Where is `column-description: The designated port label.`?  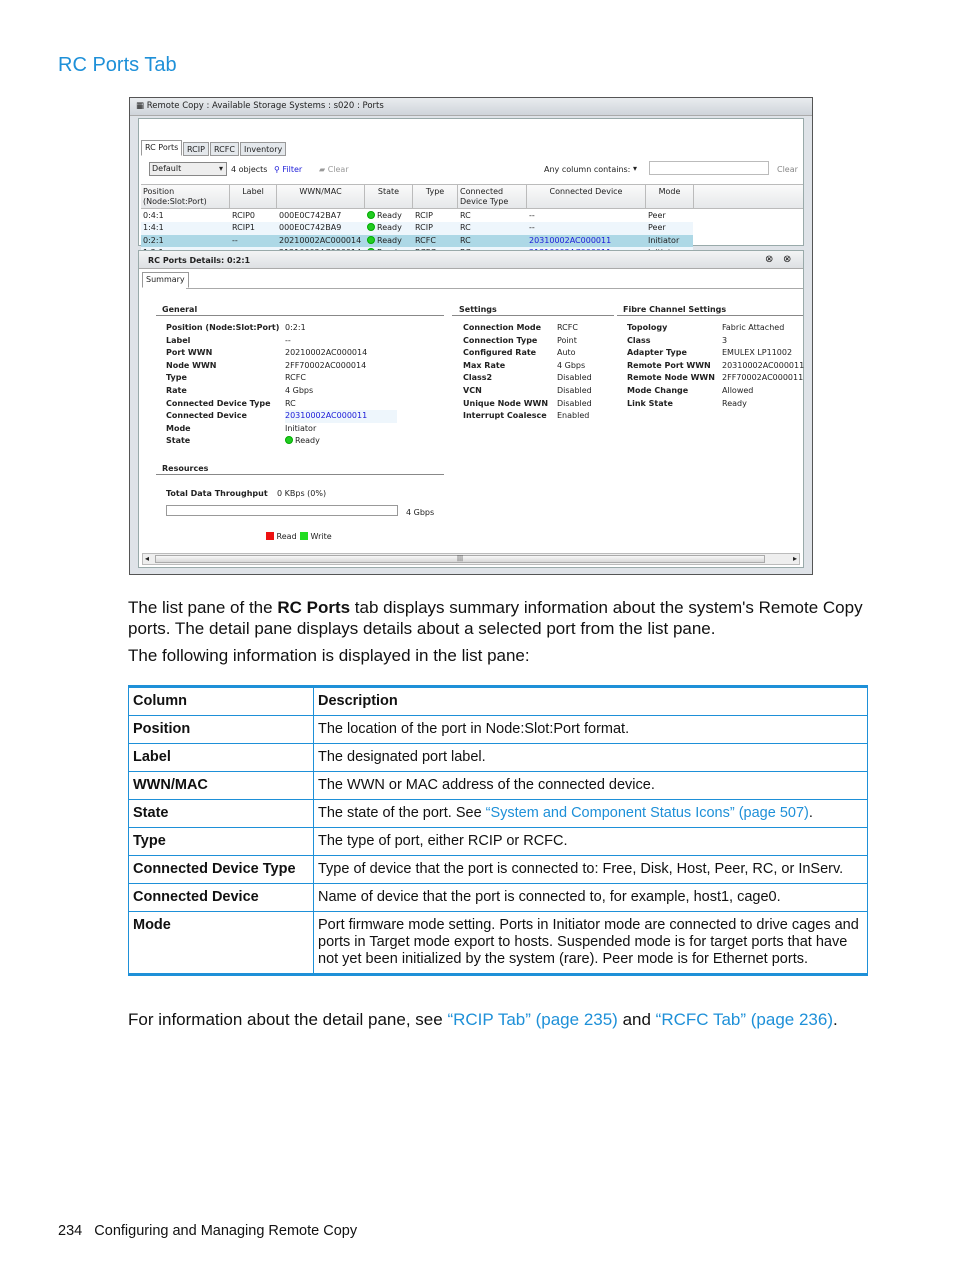
column-description: The designated port label. is located at coordinates (590, 757).